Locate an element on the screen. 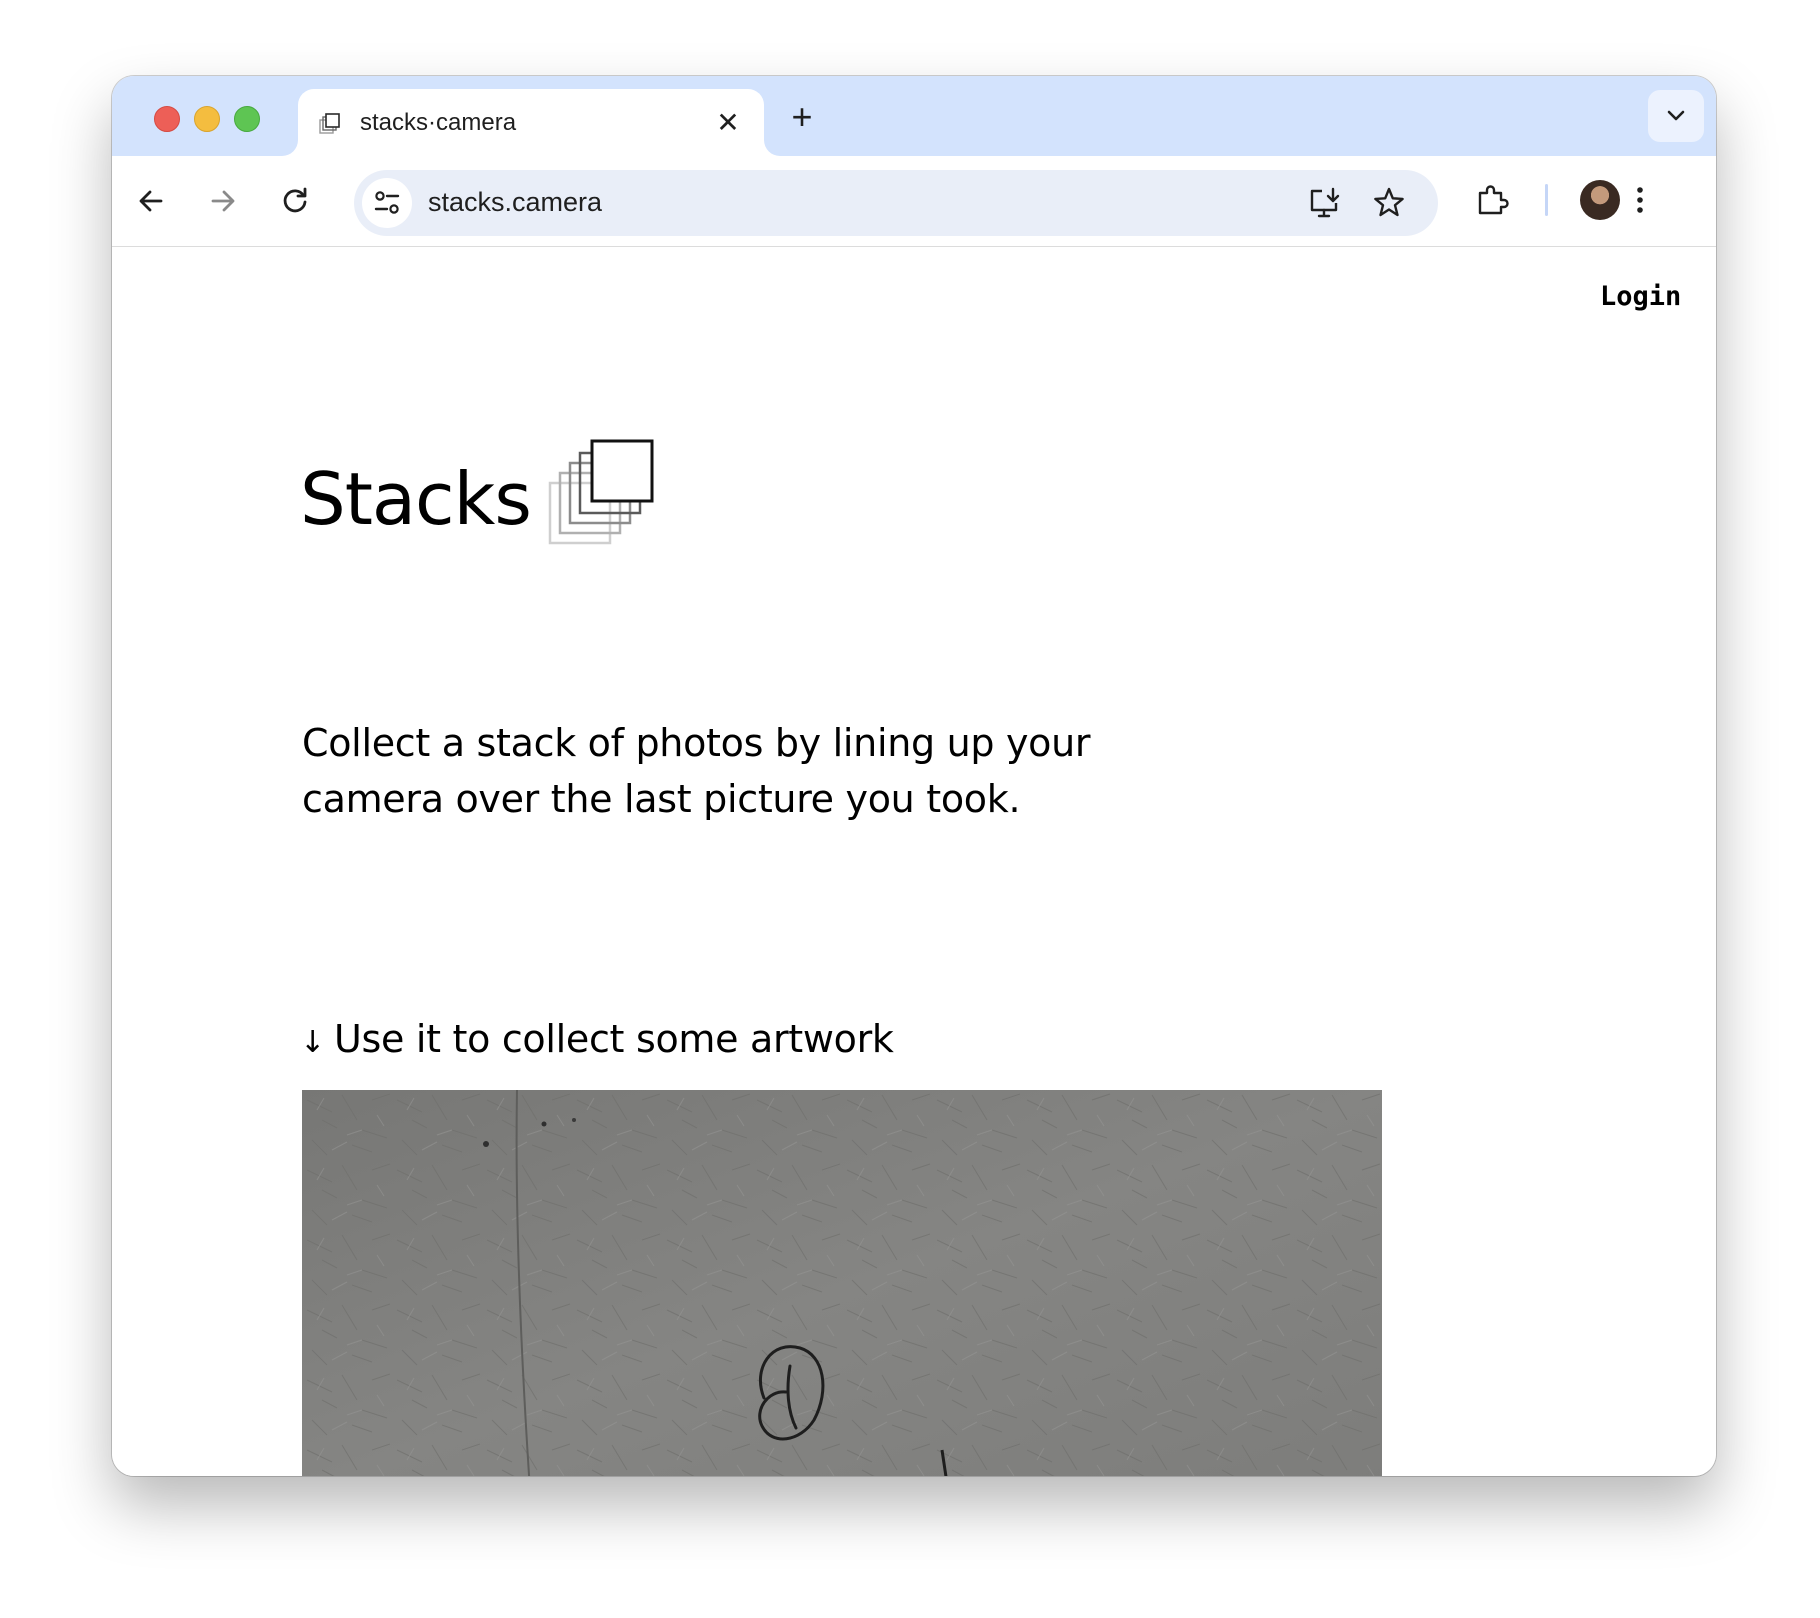 This screenshot has height=1618, width=1820. chevron-down-icon is located at coordinates (1676, 115).